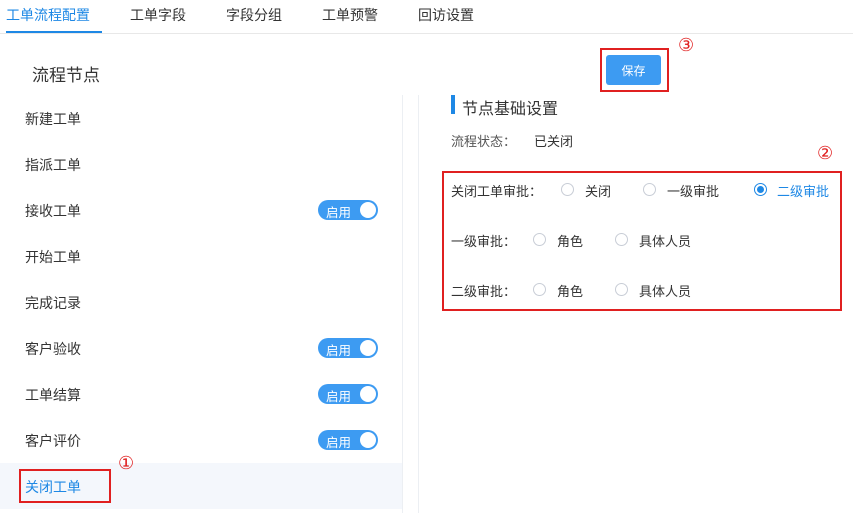 The width and height of the screenshot is (853, 513). I want to click on radio-level2-person, so click(621, 289).